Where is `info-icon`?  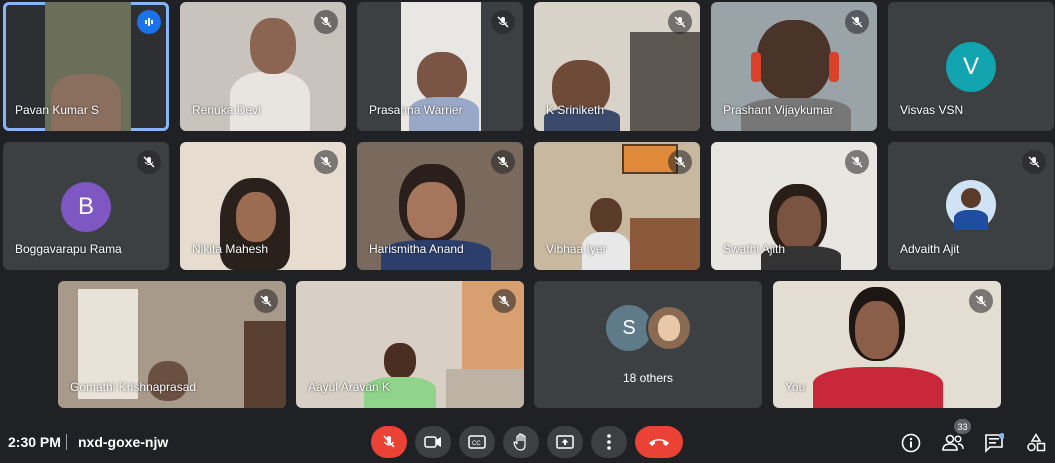
info-icon is located at coordinates (911, 443).